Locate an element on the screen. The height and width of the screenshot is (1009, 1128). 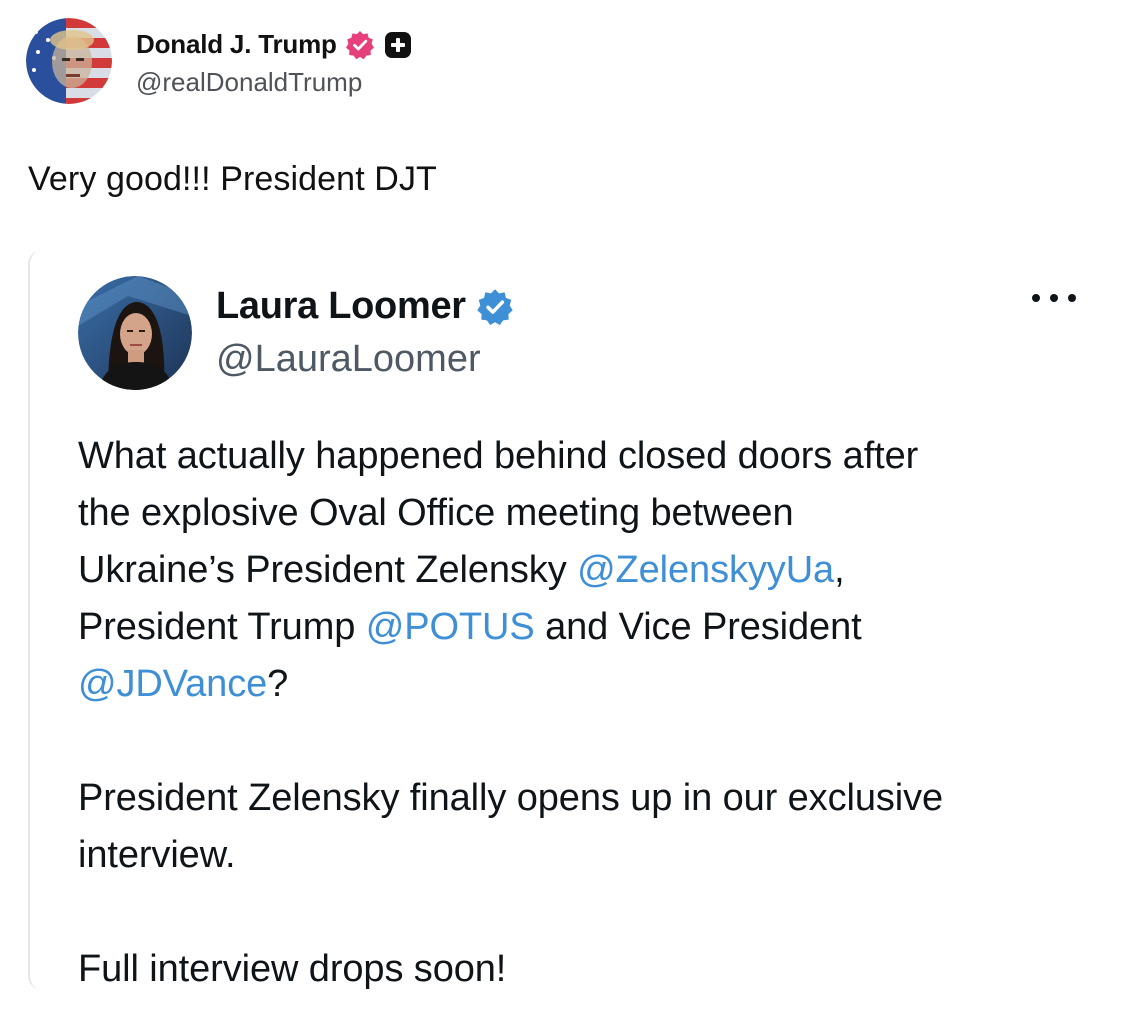
author-avatar is located at coordinates (69, 61).